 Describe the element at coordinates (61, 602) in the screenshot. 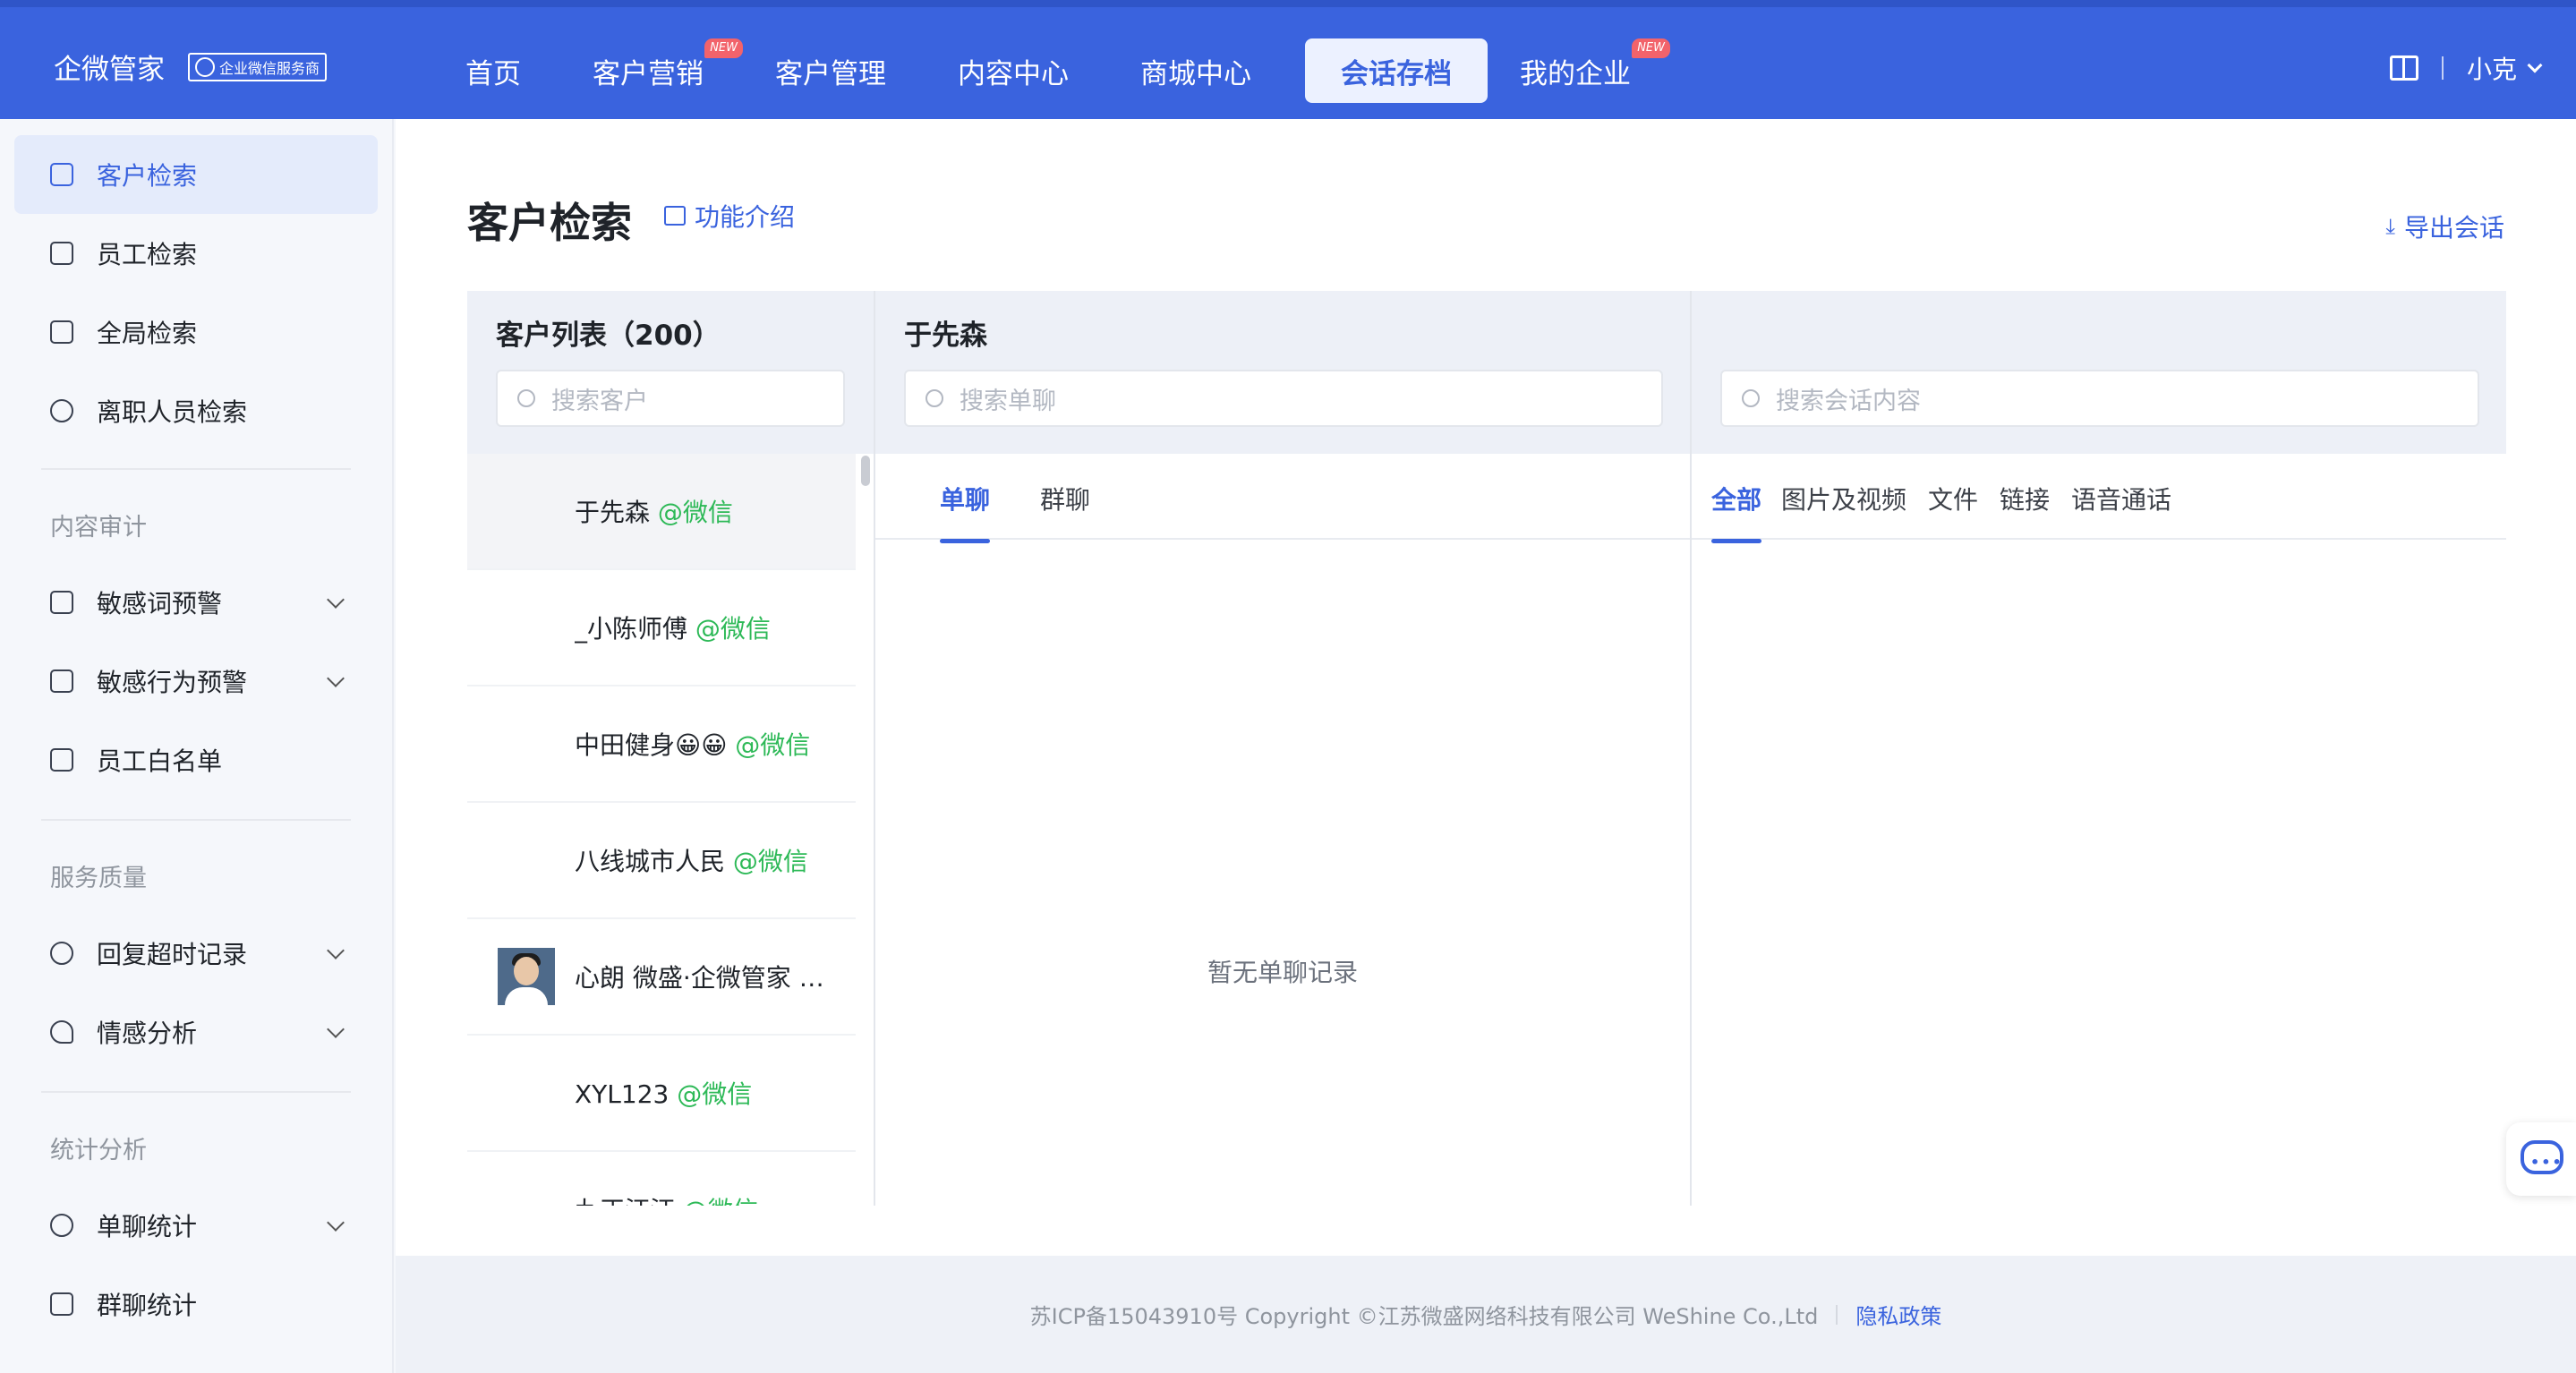

I see `word-alert-icon` at that location.